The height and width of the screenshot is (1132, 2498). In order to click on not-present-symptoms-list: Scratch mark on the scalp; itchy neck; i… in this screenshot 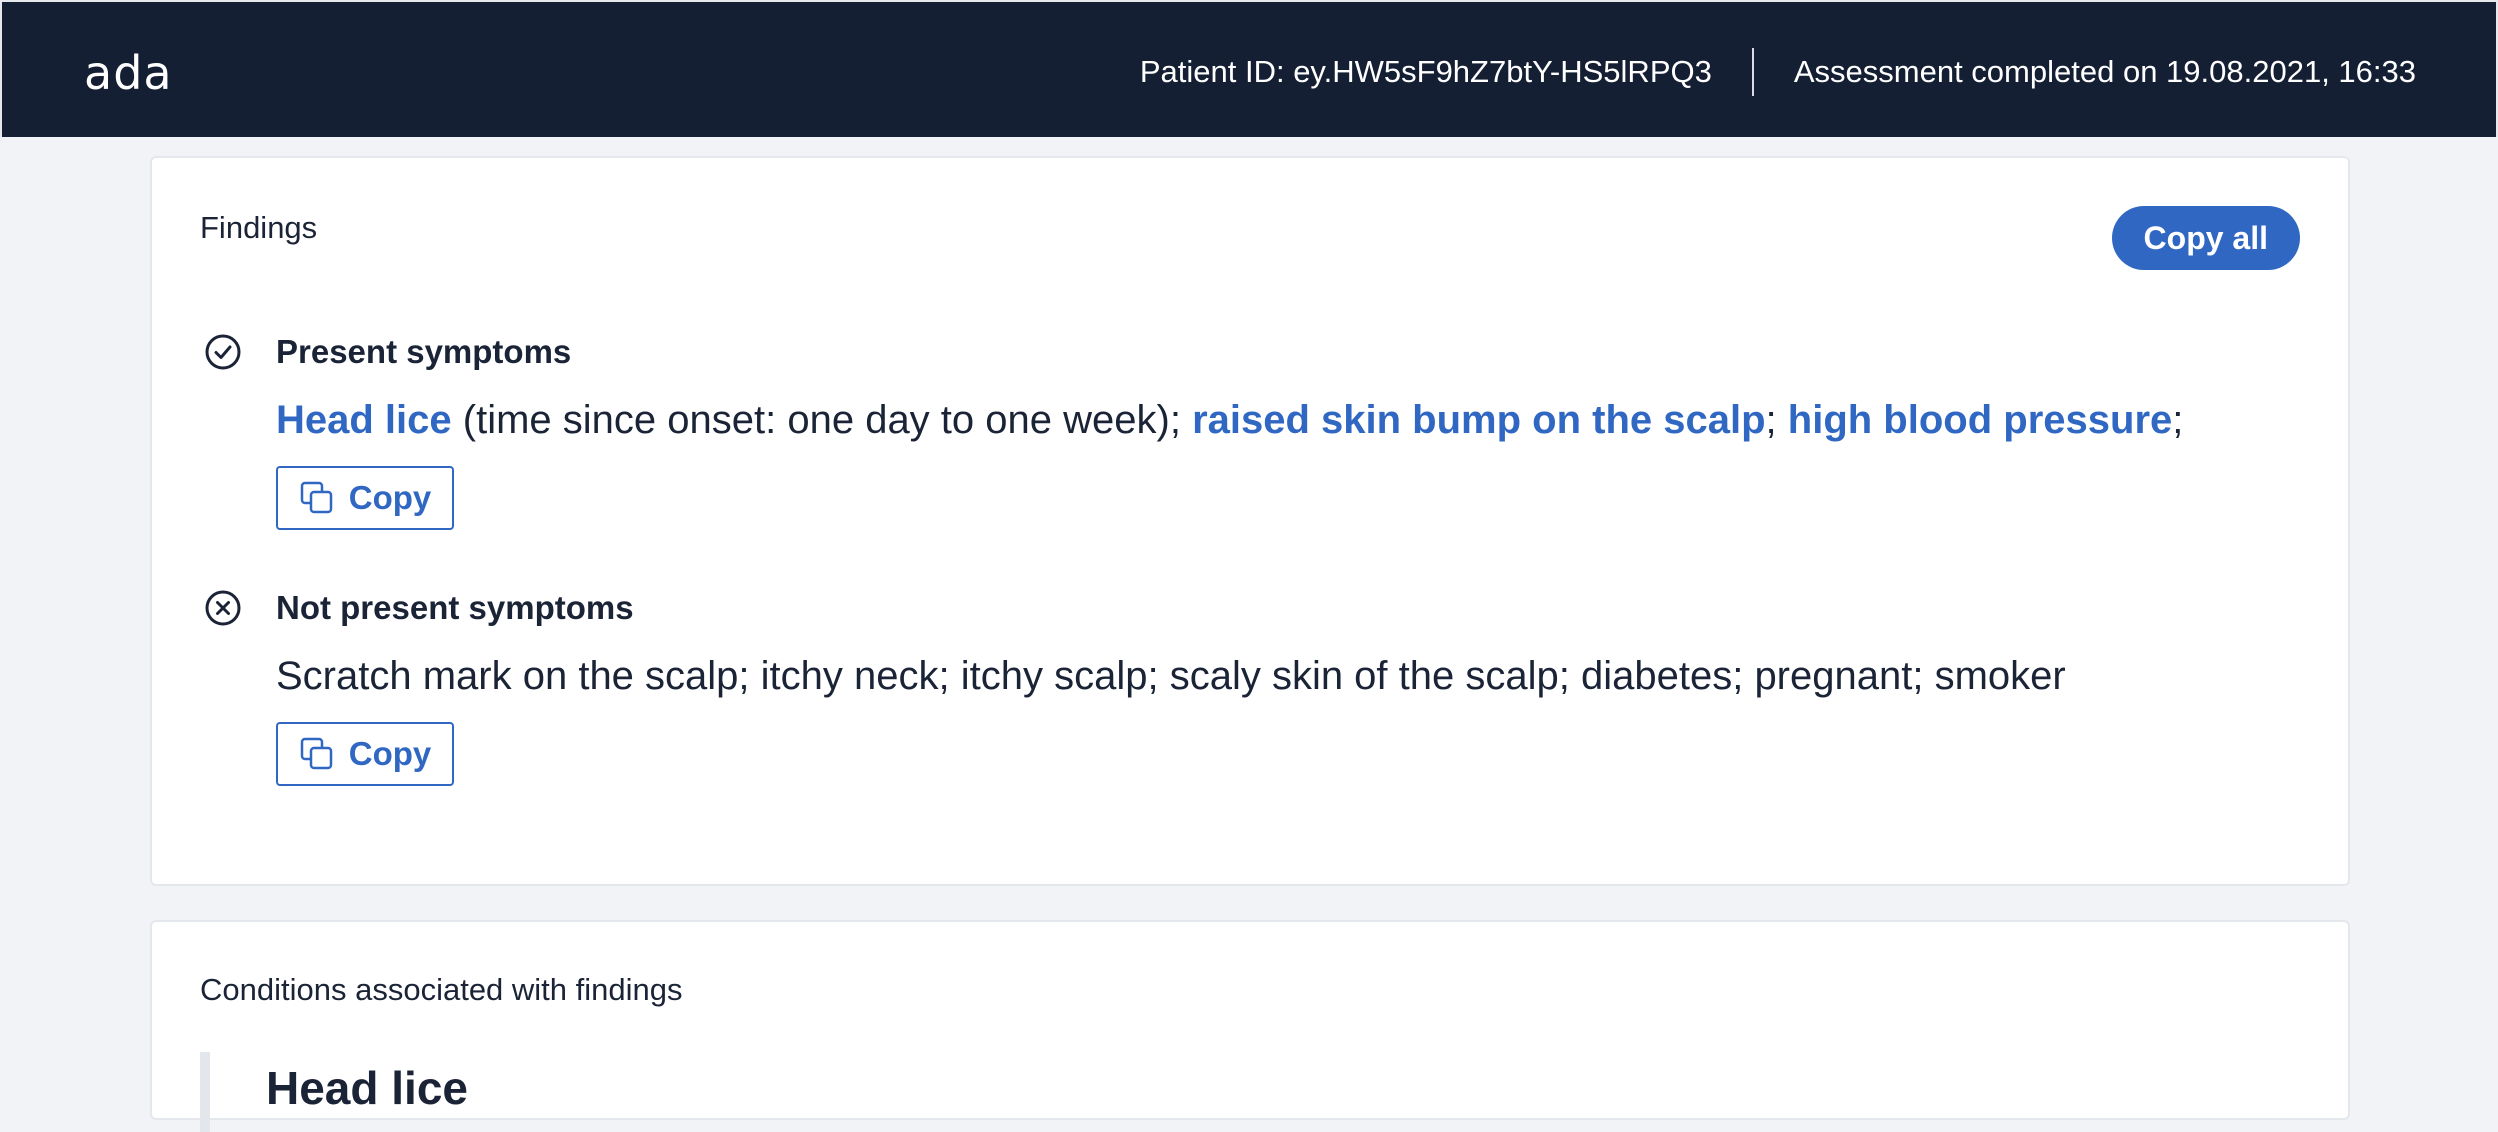, I will do `click(1171, 676)`.